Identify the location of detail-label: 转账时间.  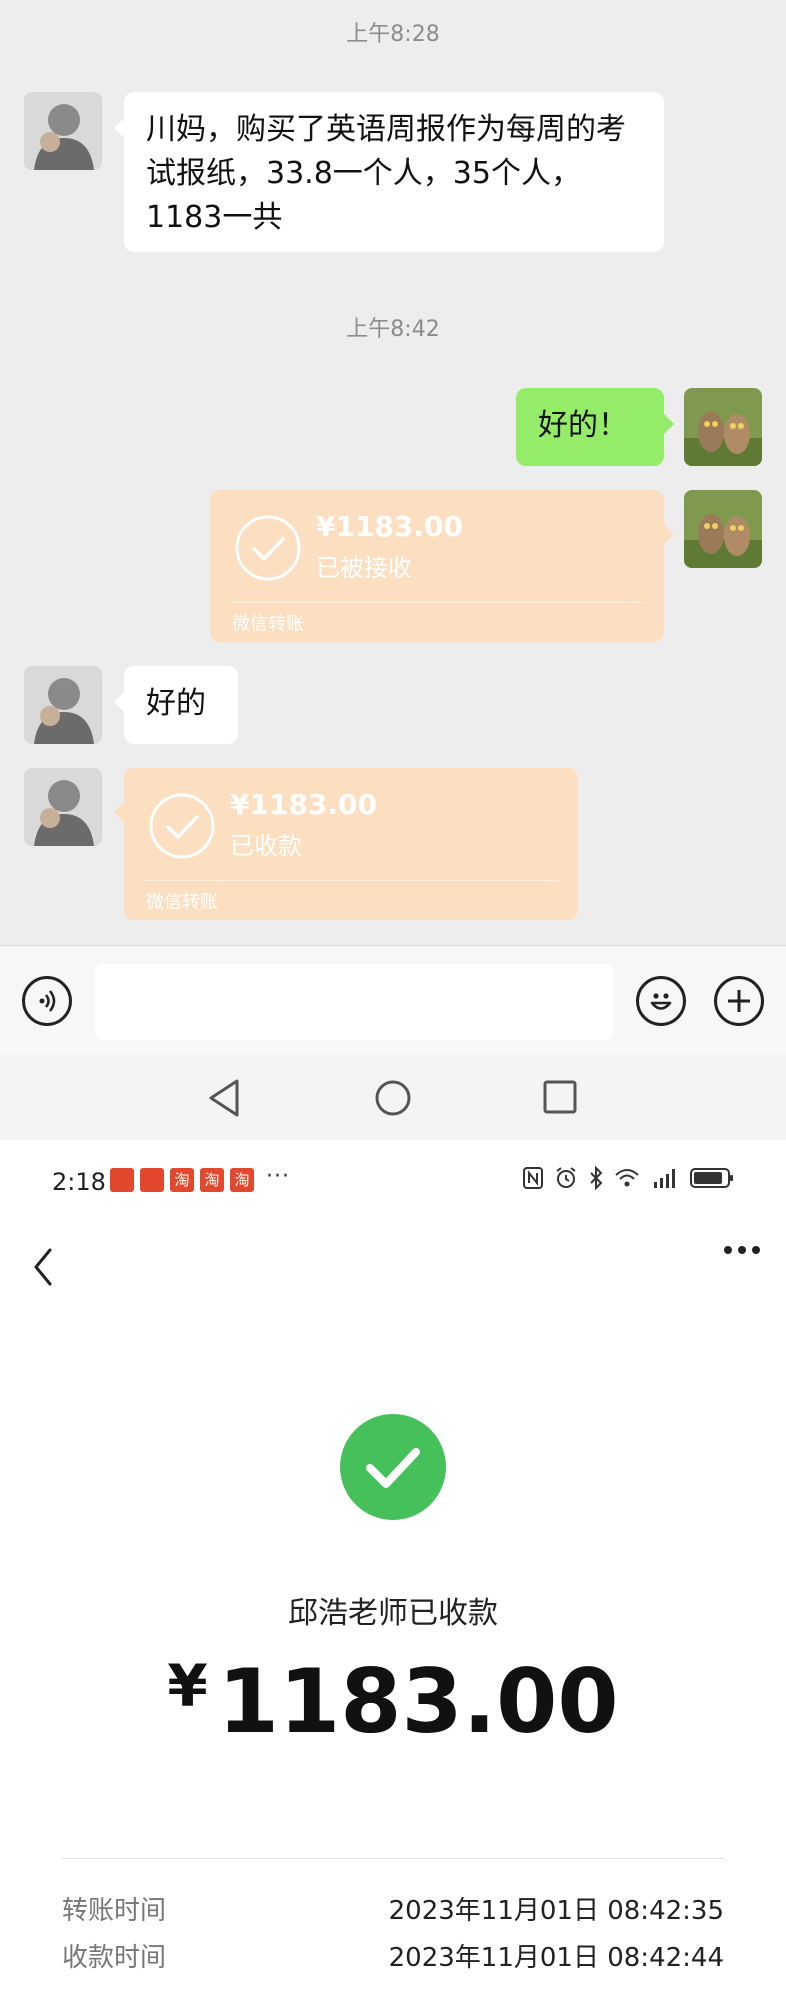
(114, 1911).